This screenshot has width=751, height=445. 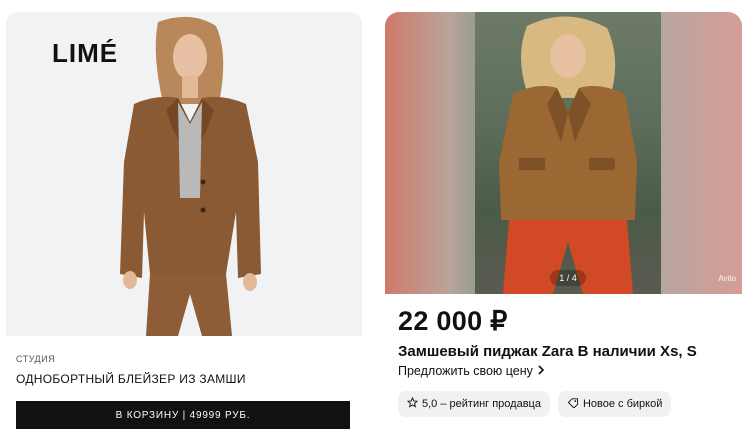 What do you see at coordinates (453, 321) in the screenshot?
I see `listing-price: 22 000 ₽` at bounding box center [453, 321].